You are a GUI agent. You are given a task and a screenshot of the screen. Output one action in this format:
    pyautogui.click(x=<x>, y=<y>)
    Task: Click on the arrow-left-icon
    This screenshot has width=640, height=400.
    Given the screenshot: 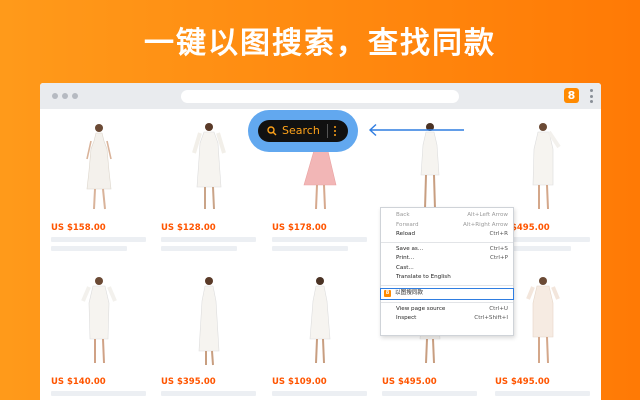 What is the action you would take?
    pyautogui.click(x=416, y=130)
    